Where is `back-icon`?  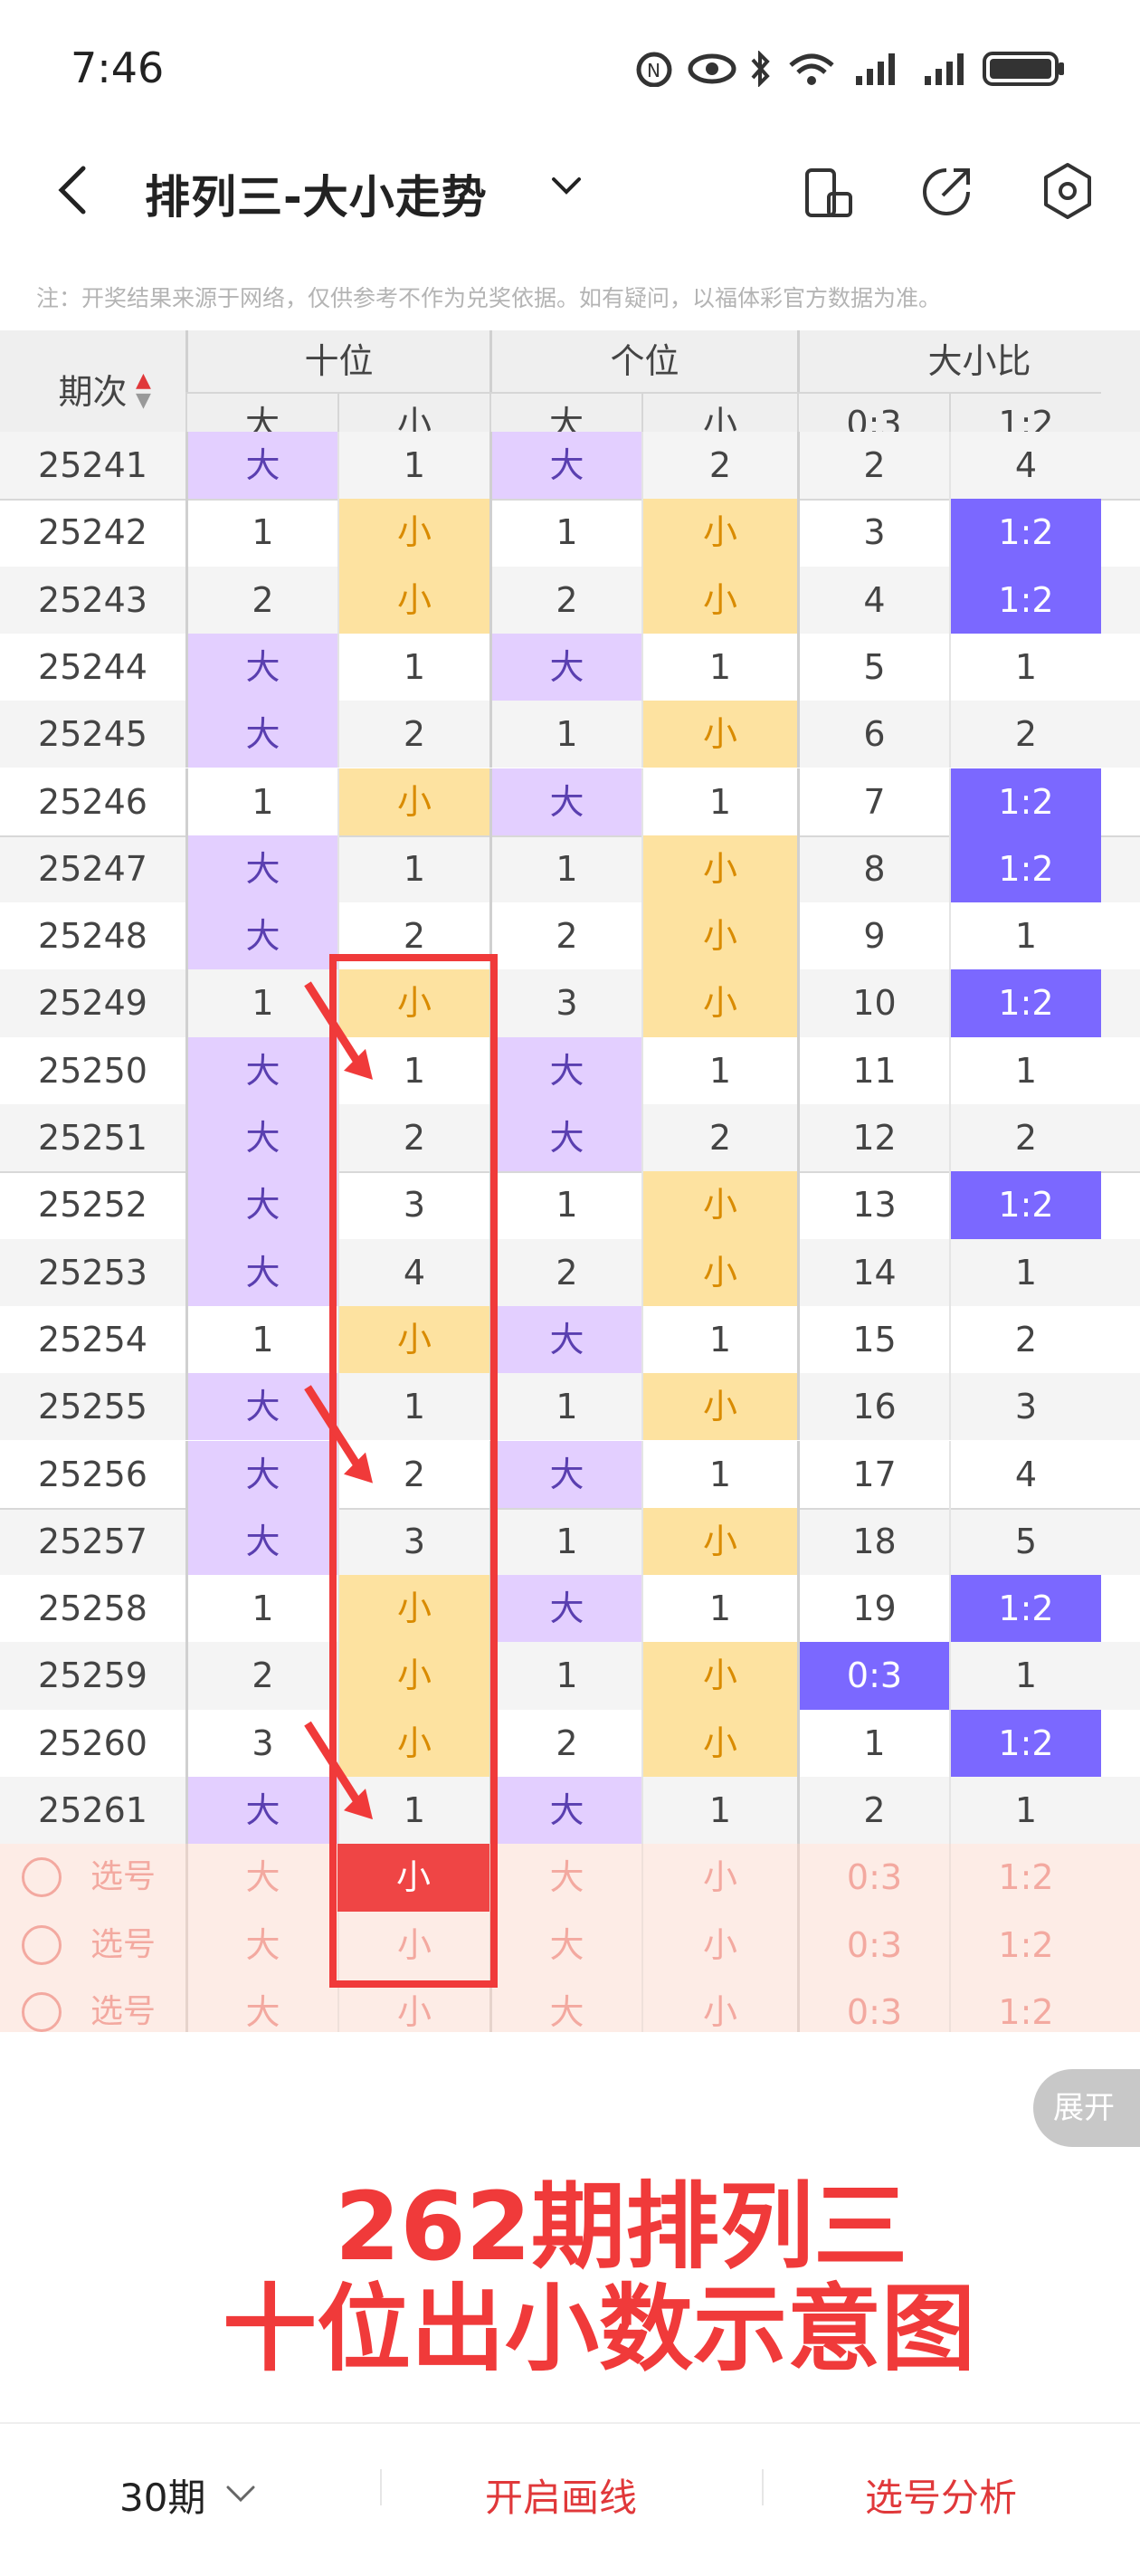 back-icon is located at coordinates (72, 190).